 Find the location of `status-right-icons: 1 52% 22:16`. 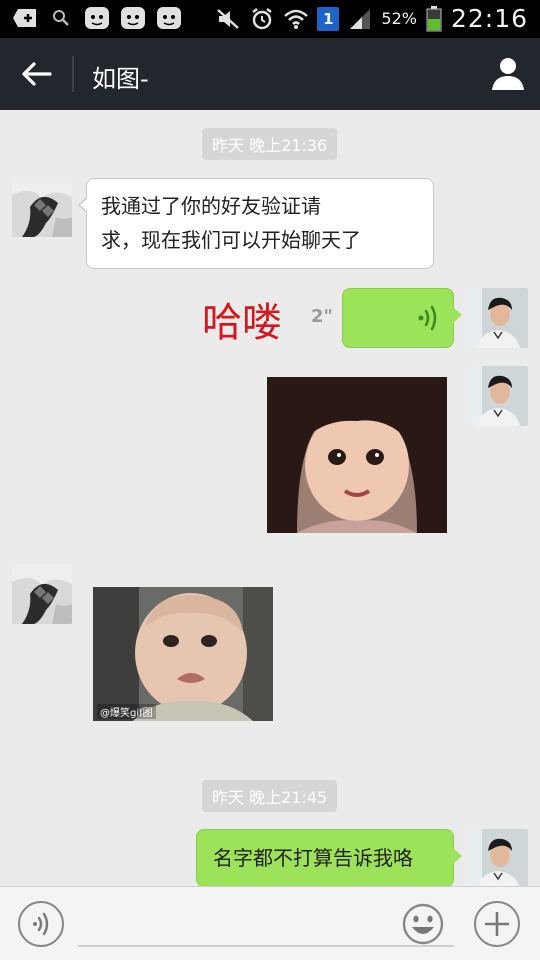

status-right-icons: 1 52% 22:16 is located at coordinates (371, 18).